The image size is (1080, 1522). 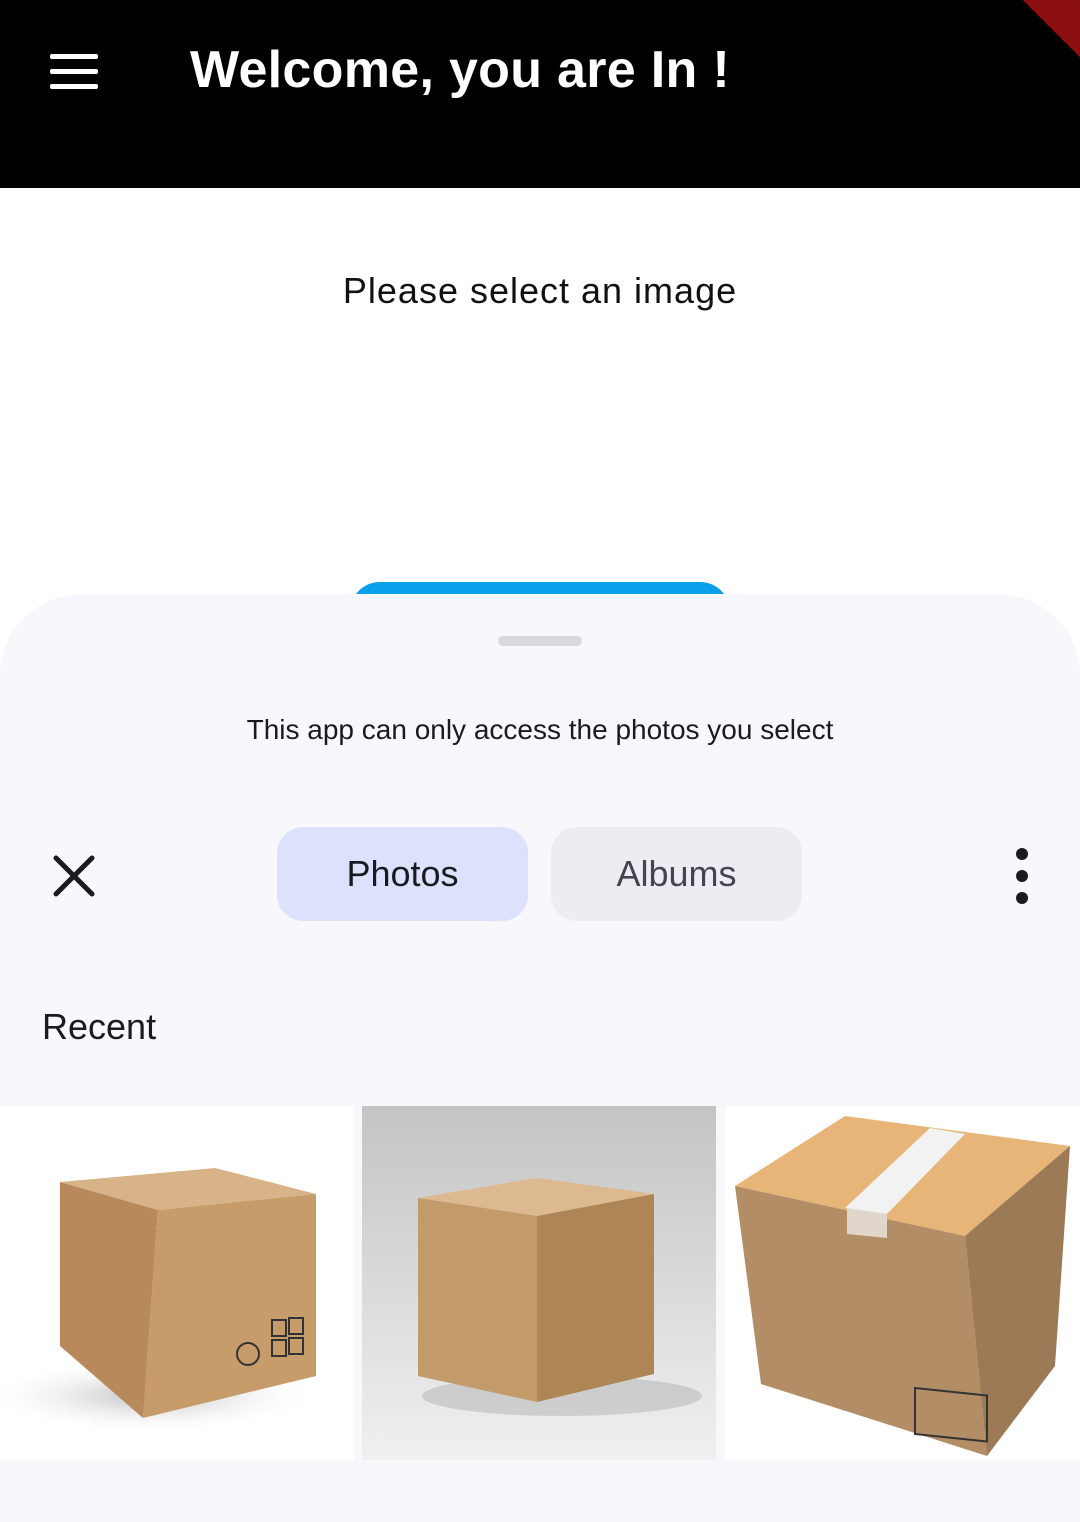 I want to click on select-image-prompt: Please select an image, so click(x=540, y=290).